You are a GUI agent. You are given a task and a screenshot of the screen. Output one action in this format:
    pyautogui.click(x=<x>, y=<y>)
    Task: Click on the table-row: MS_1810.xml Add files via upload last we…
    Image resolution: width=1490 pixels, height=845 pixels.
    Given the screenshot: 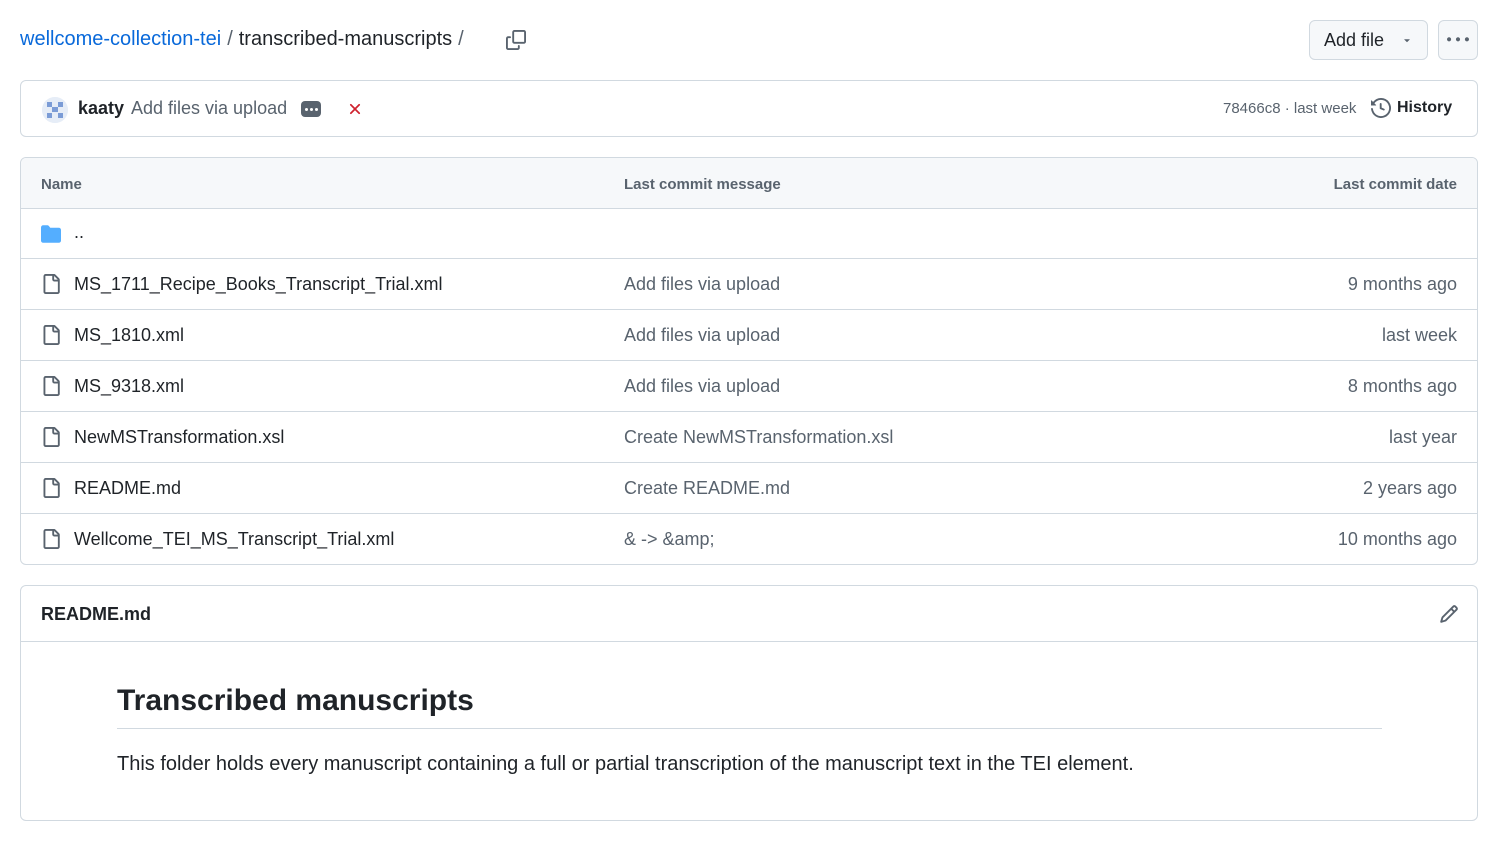 What is the action you would take?
    pyautogui.click(x=749, y=335)
    